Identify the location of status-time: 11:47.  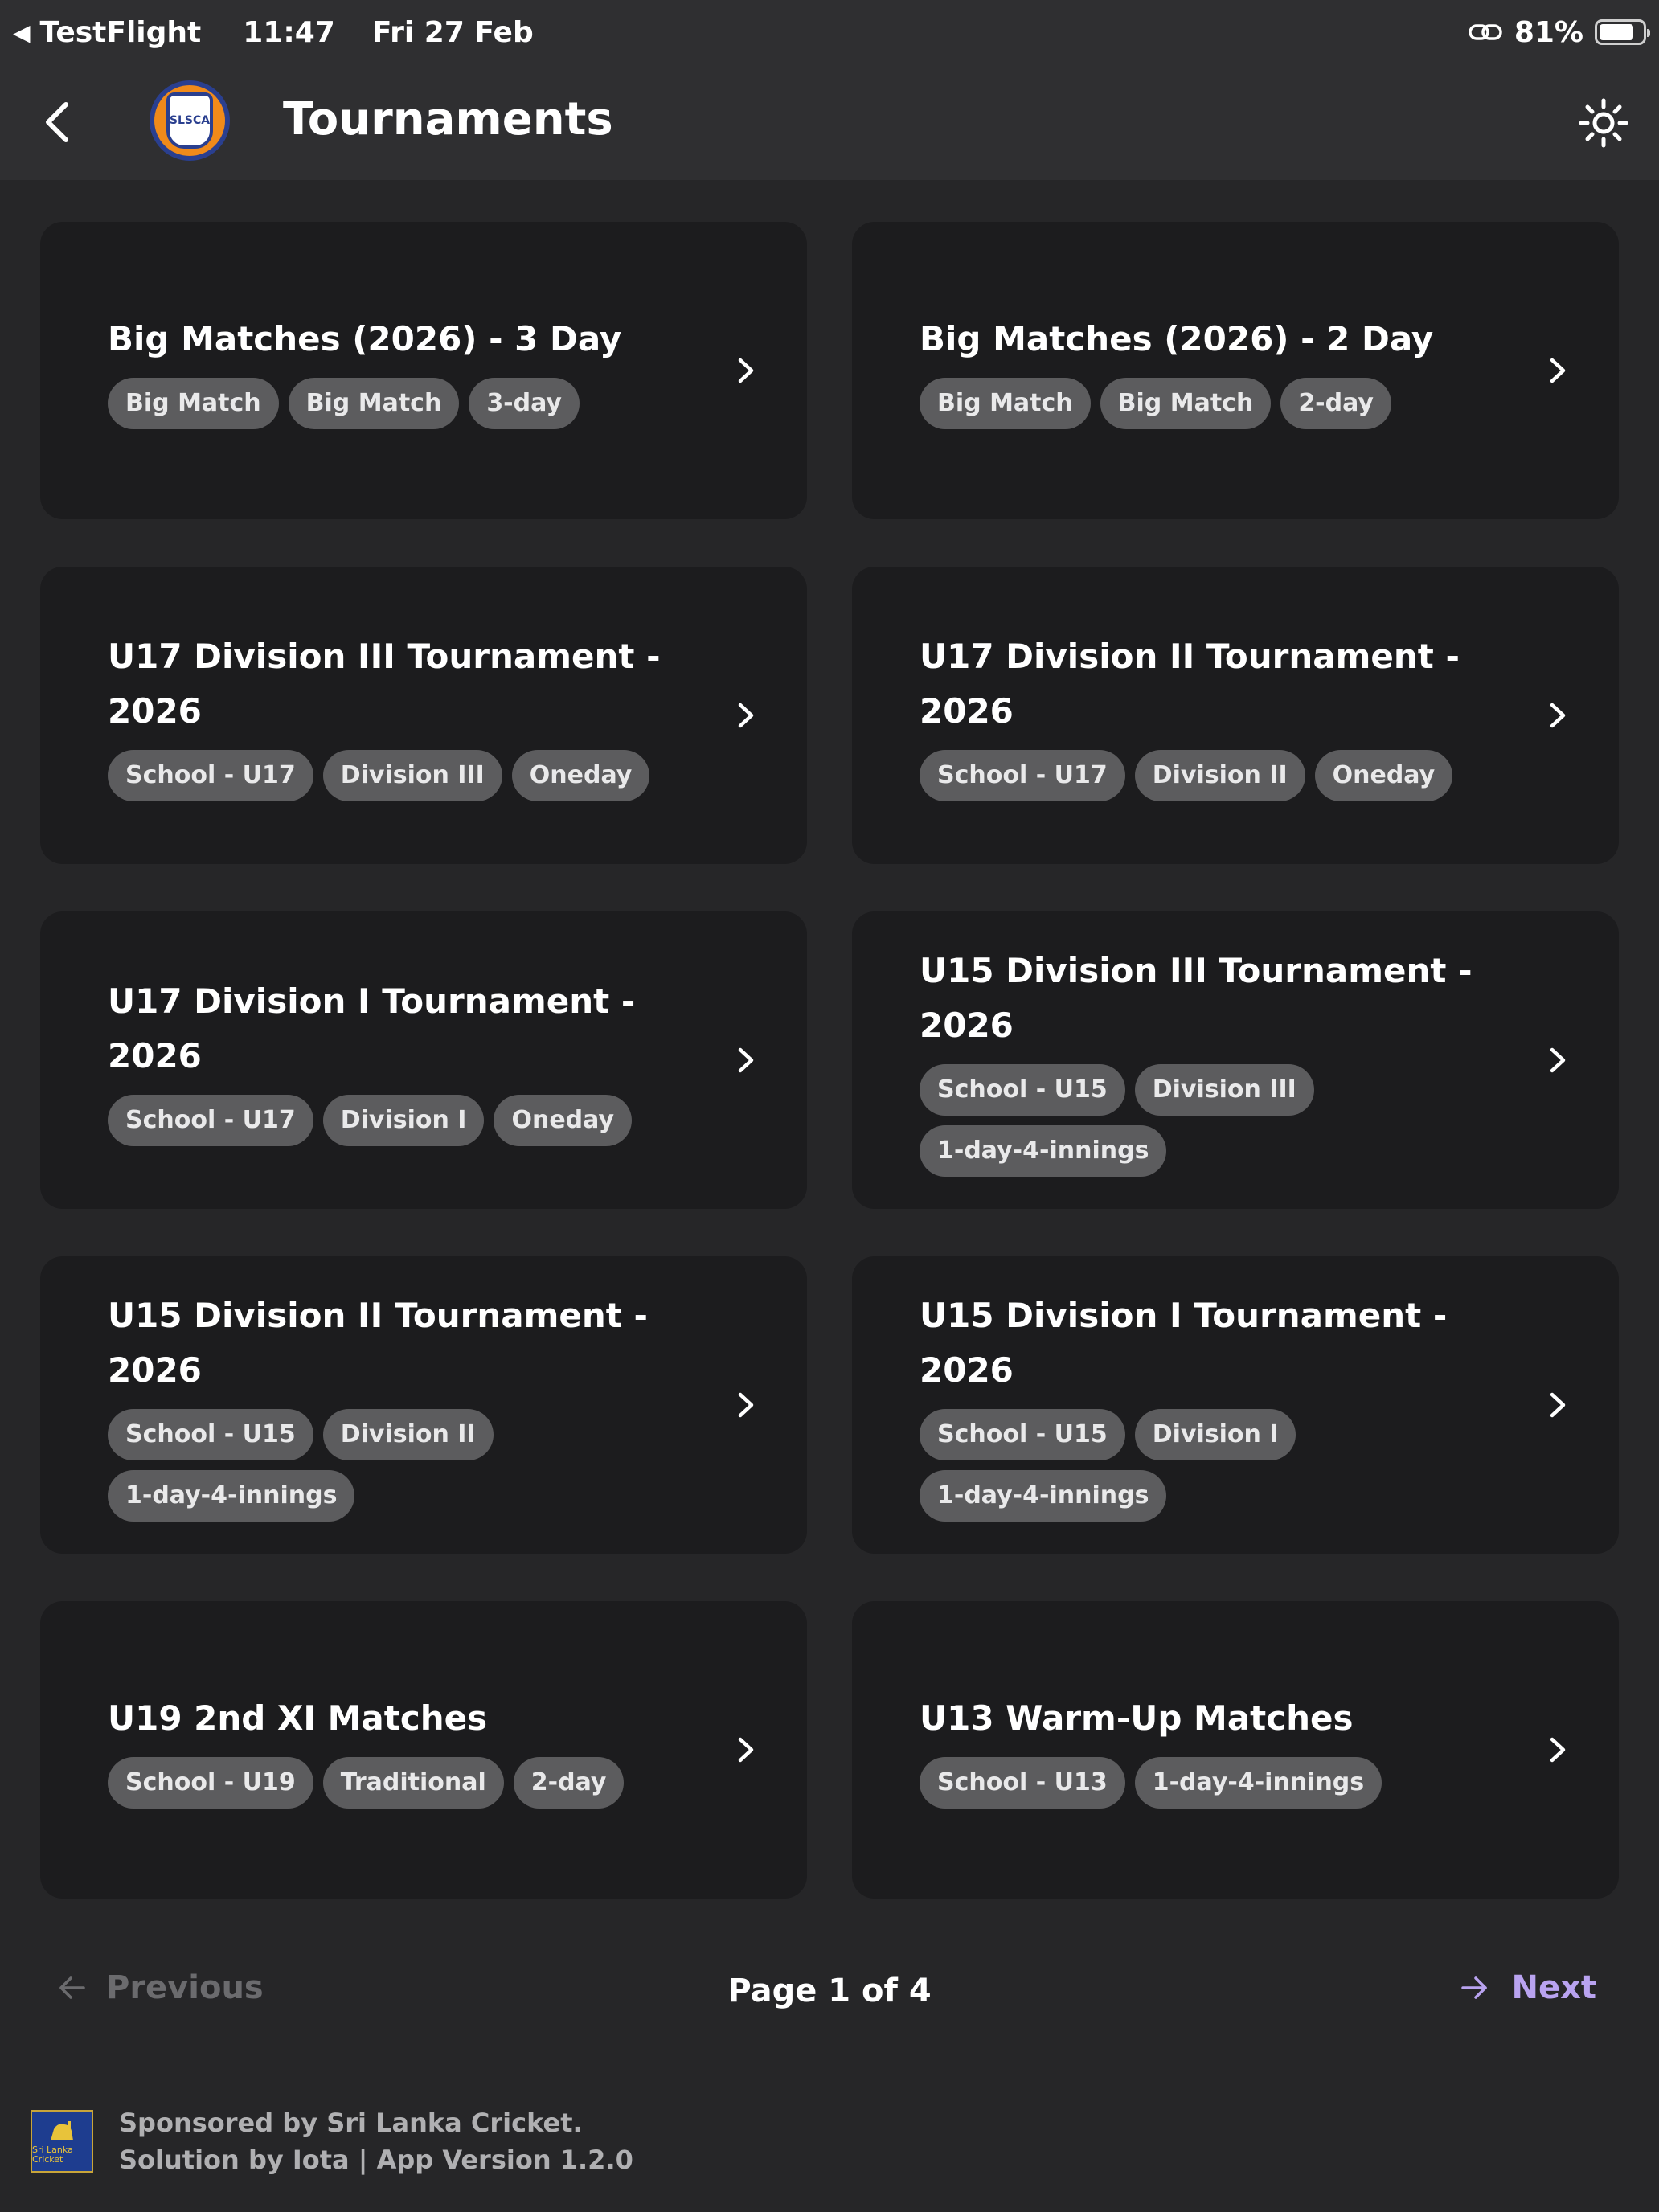
(289, 32).